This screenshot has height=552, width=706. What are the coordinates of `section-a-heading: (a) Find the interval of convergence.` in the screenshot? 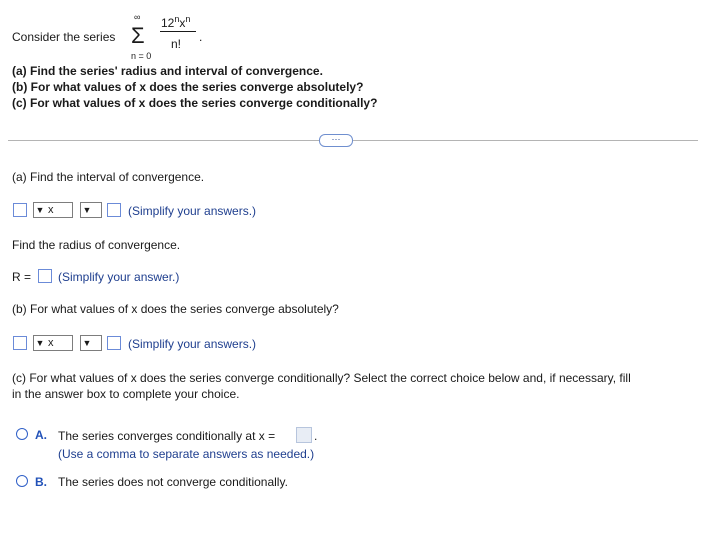 It's located at (108, 177).